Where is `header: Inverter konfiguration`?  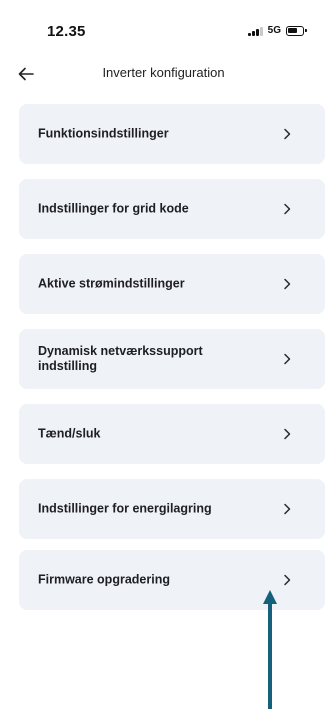 header: Inverter konfiguration is located at coordinates (163, 74).